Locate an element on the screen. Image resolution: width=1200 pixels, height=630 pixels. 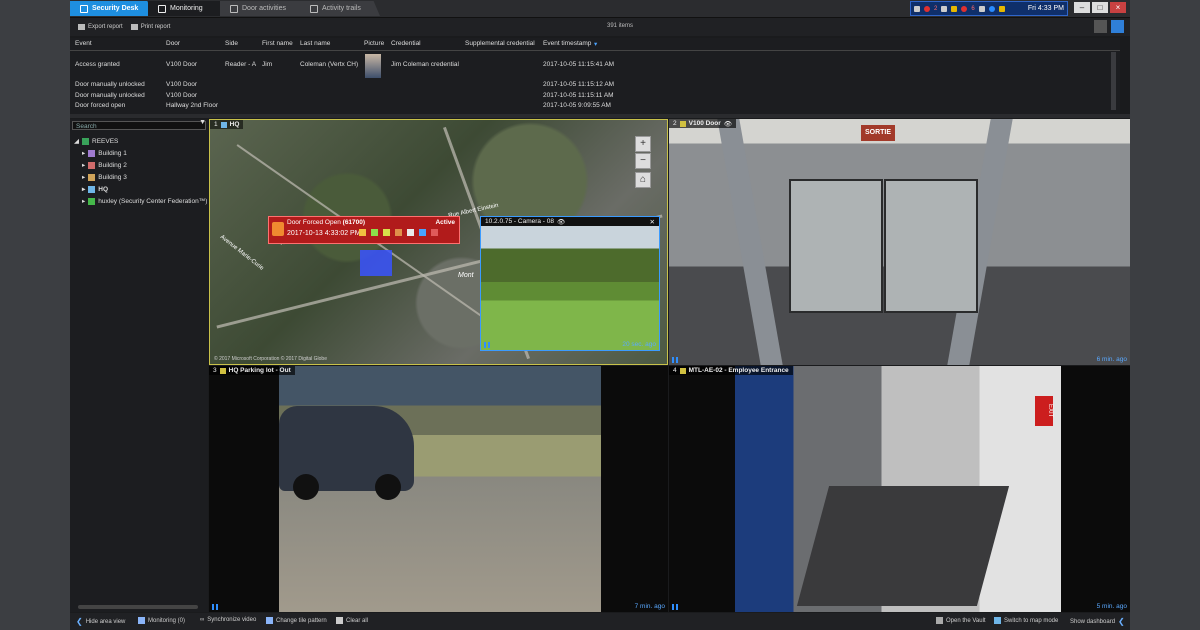
door-zone-marker is located at coordinates (376, 263).